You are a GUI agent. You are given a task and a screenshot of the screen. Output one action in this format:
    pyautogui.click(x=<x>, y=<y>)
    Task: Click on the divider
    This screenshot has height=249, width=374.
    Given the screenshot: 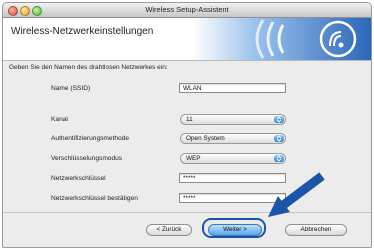 What is the action you would take?
    pyautogui.click(x=187, y=212)
    